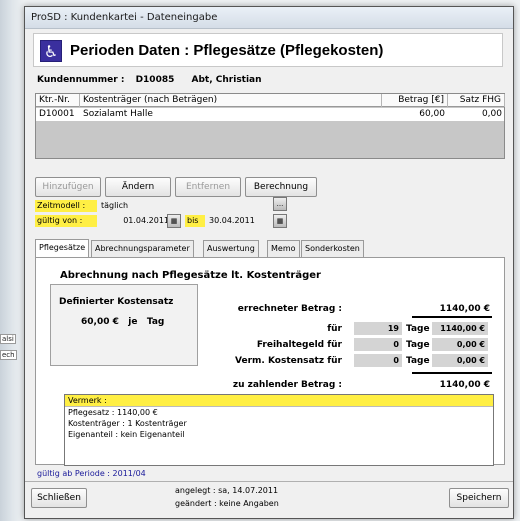 The image size is (520, 521). I want to click on valid-to-field: 30.04.2011, so click(238, 220).